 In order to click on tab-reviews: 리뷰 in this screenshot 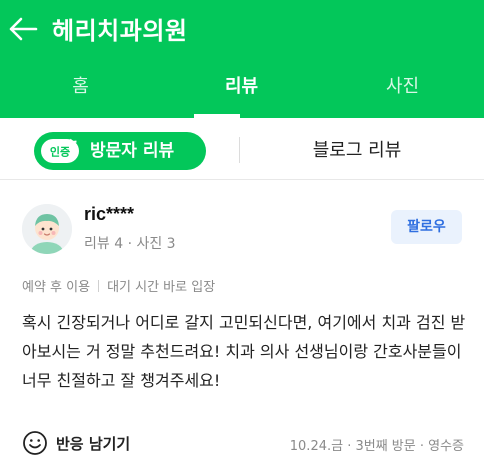, I will do `click(241, 88)`.